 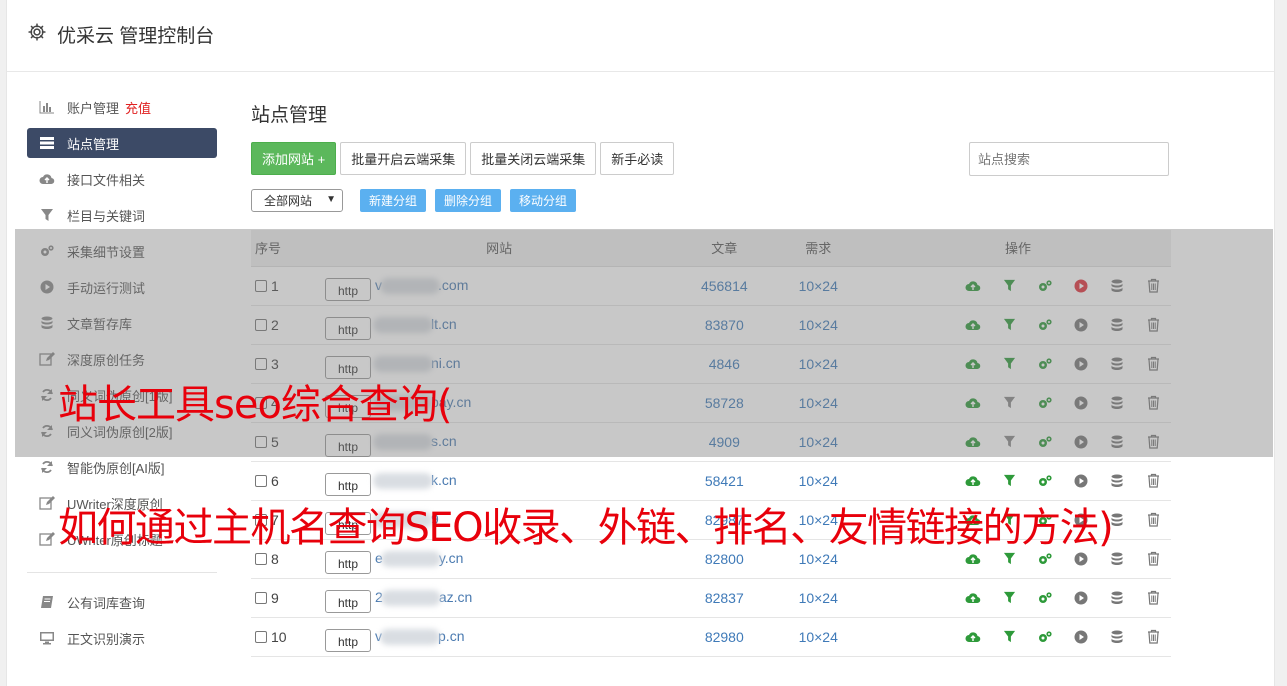 I want to click on table-row: 9 http 2 az.cn 82837 10×24, so click(x=711, y=598).